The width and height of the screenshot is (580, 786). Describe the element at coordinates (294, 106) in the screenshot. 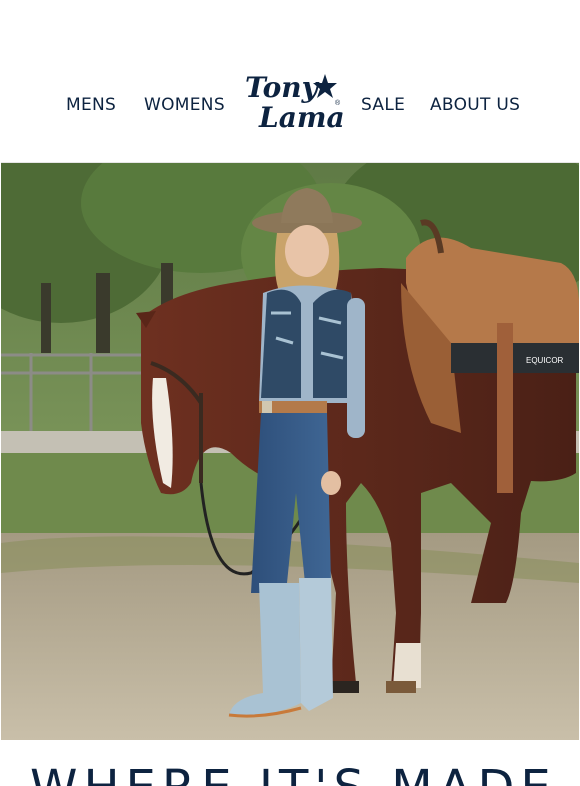

I see `tony-lama-logo: Tony Lama ®` at that location.